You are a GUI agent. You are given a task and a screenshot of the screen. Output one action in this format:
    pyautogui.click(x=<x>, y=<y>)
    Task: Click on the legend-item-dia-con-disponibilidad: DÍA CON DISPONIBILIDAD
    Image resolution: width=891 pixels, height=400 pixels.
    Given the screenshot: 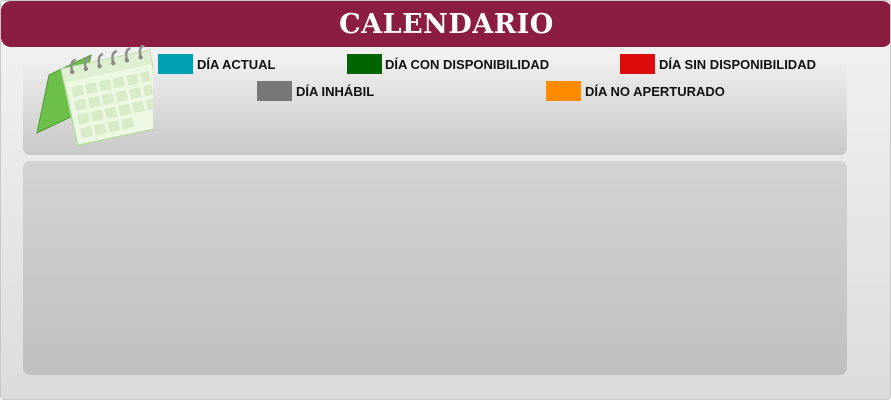 What is the action you would take?
    pyautogui.click(x=448, y=64)
    